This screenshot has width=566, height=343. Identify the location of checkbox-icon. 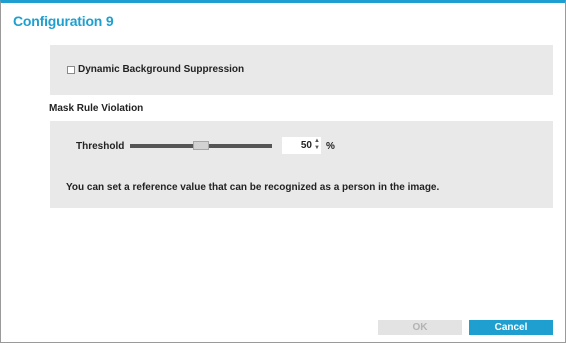
(71, 69).